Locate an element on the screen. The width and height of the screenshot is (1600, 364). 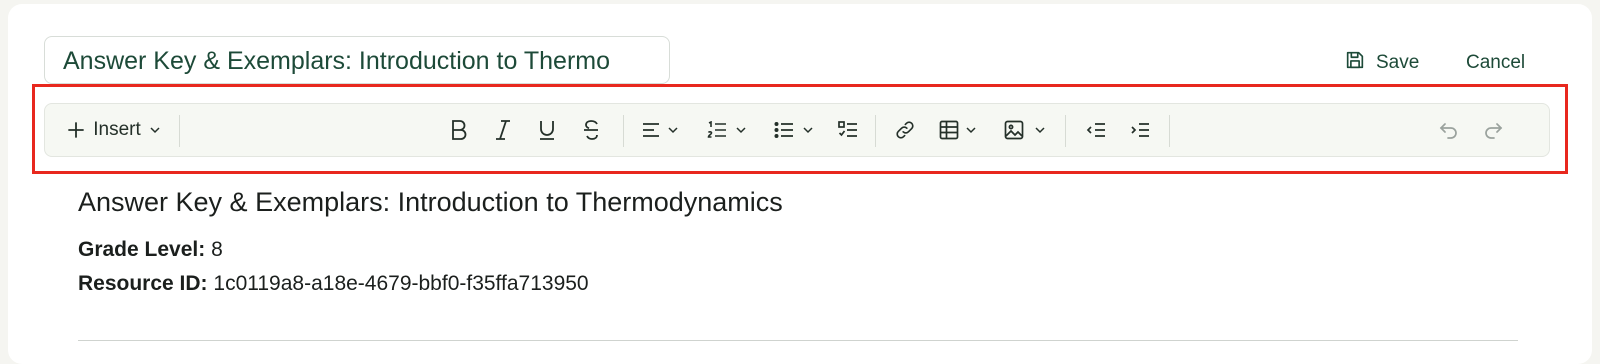
grade-level-line: Grade Level: 8 is located at coordinates (150, 250).